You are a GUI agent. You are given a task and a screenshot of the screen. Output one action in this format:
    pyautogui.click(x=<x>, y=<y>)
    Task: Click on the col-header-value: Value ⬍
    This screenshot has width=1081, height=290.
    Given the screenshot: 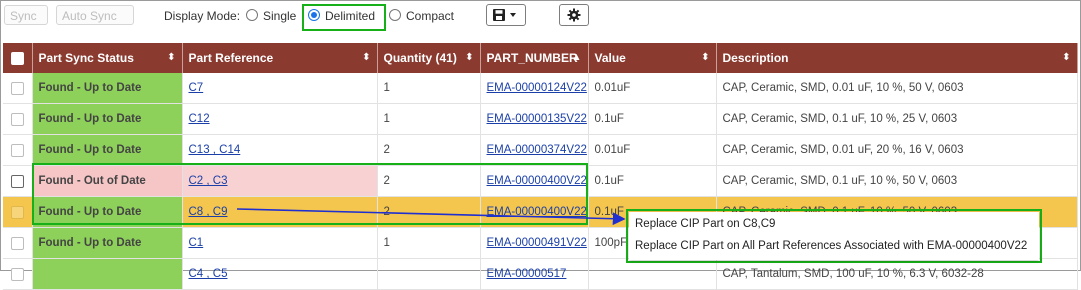 What is the action you would take?
    pyautogui.click(x=652, y=58)
    